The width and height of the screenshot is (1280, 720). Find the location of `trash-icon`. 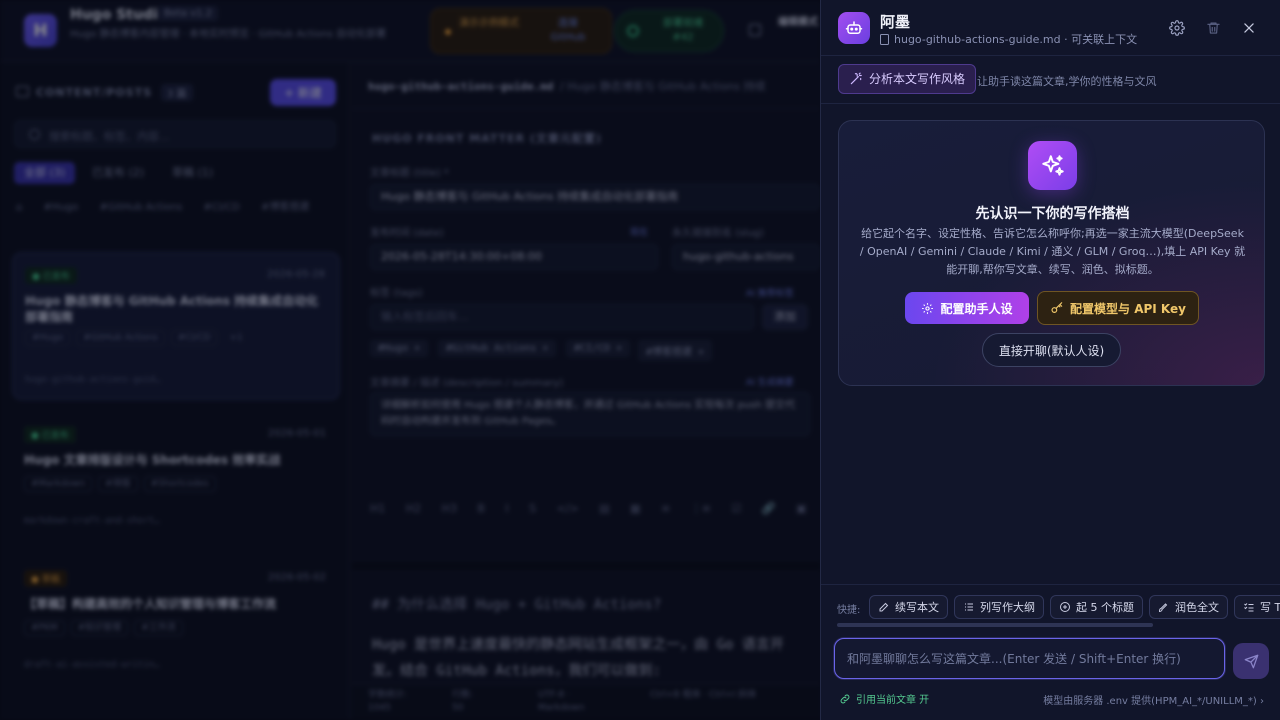

trash-icon is located at coordinates (1213, 28).